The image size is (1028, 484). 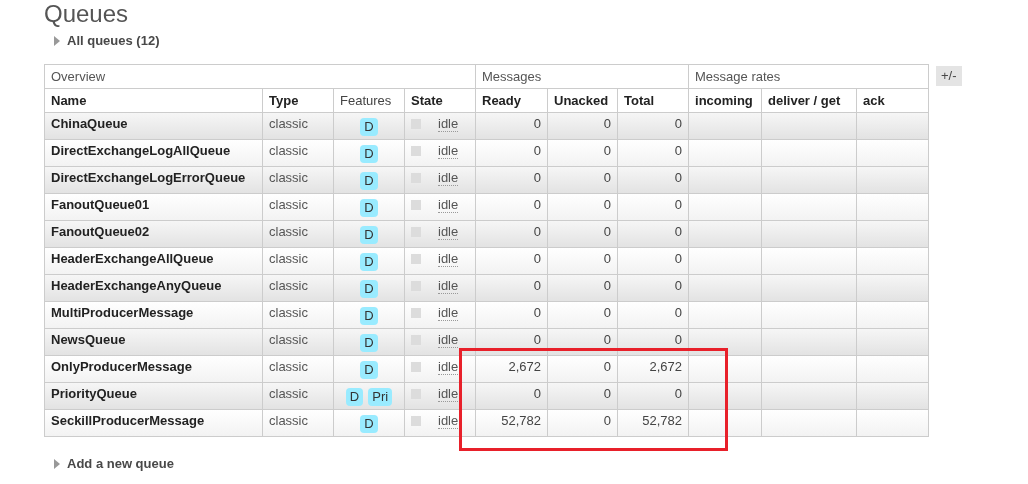 What do you see at coordinates (653, 100) in the screenshot?
I see `column-header: Total` at bounding box center [653, 100].